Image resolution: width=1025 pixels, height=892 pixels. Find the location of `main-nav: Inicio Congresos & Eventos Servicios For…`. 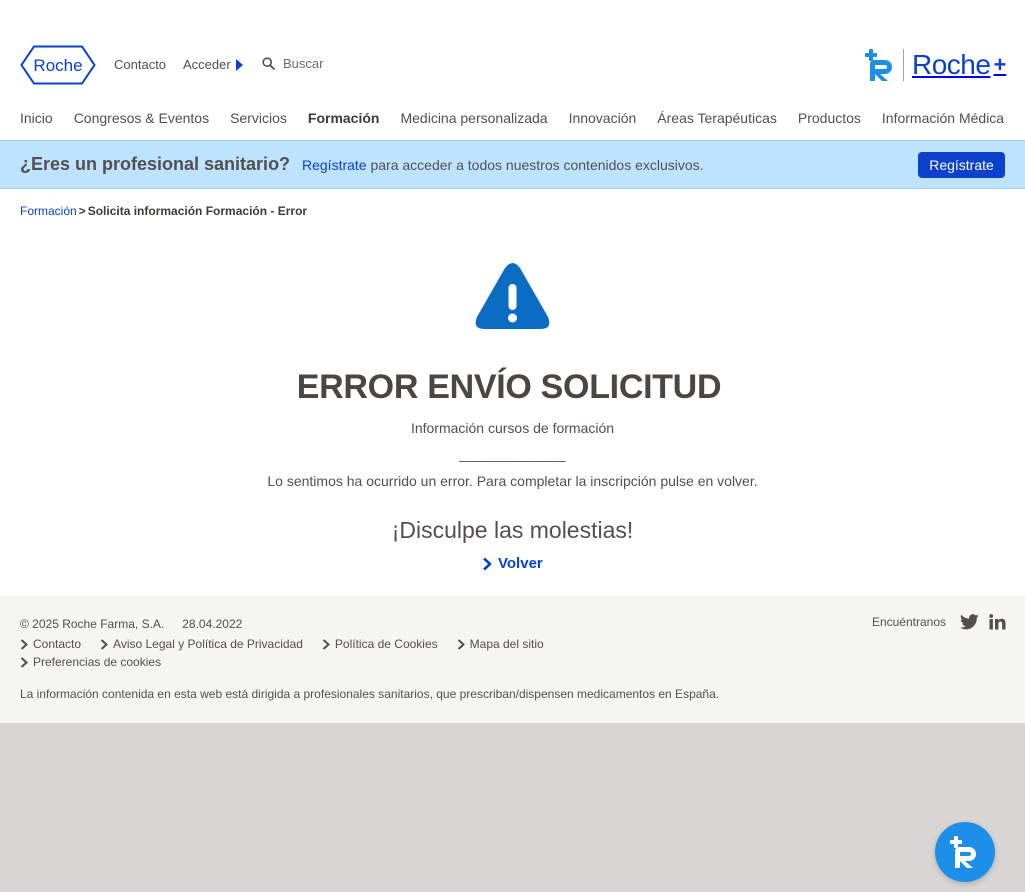

main-nav: Inicio Congresos & Eventos Servicios For… is located at coordinates (512, 120).